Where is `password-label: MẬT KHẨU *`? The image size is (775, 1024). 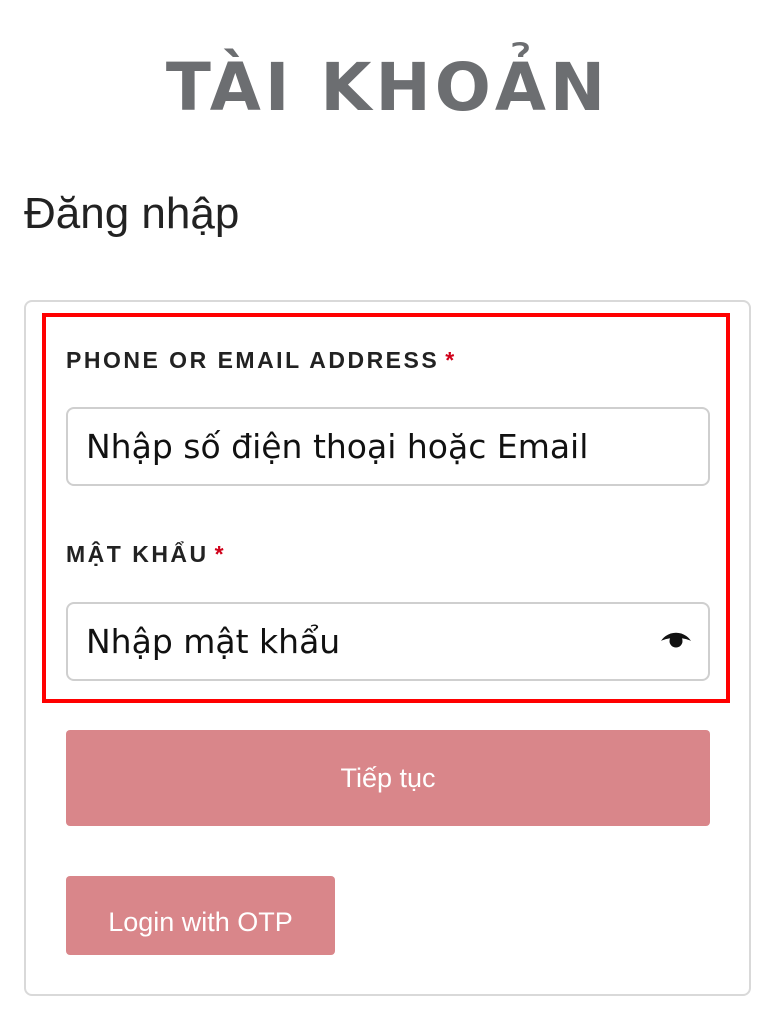 password-label: MẬT KHẨU * is located at coordinates (146, 554).